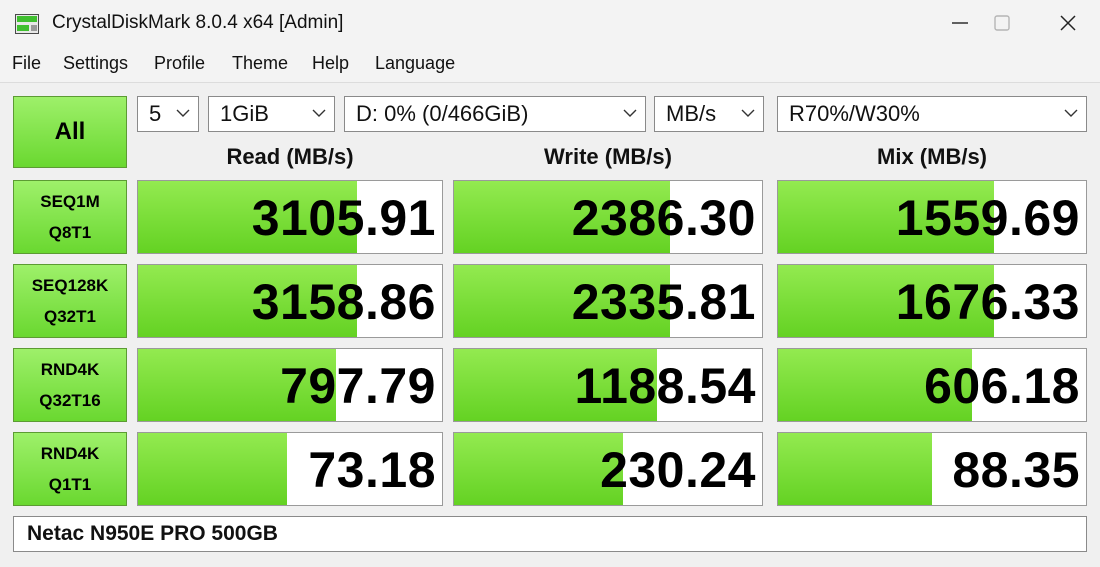  I want to click on write-result-cell: 230.24, so click(608, 469).